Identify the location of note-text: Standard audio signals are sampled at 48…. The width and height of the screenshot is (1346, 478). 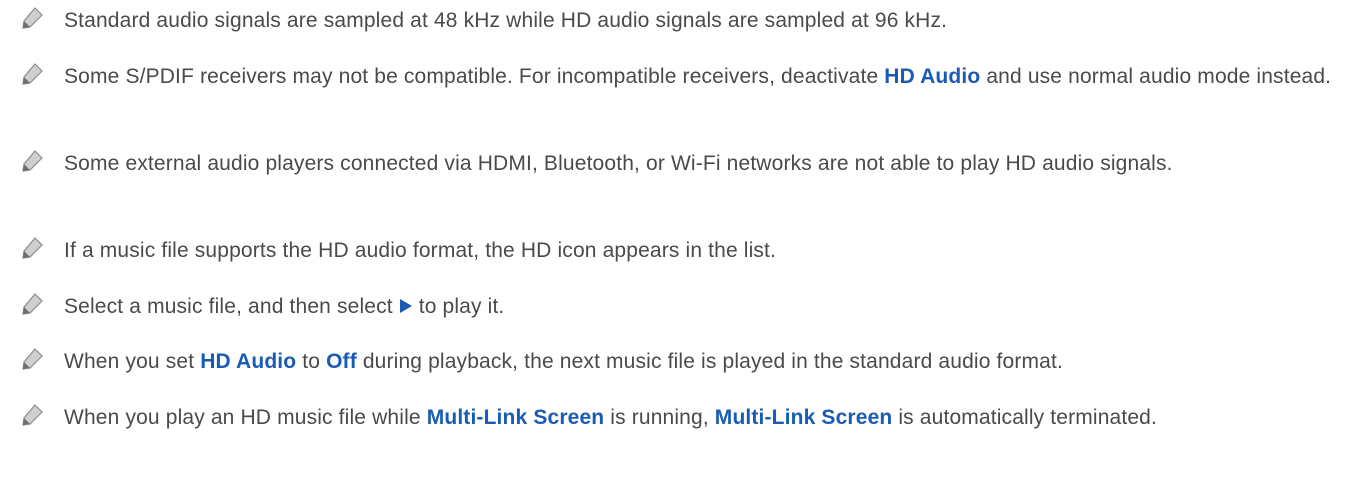
(506, 20).